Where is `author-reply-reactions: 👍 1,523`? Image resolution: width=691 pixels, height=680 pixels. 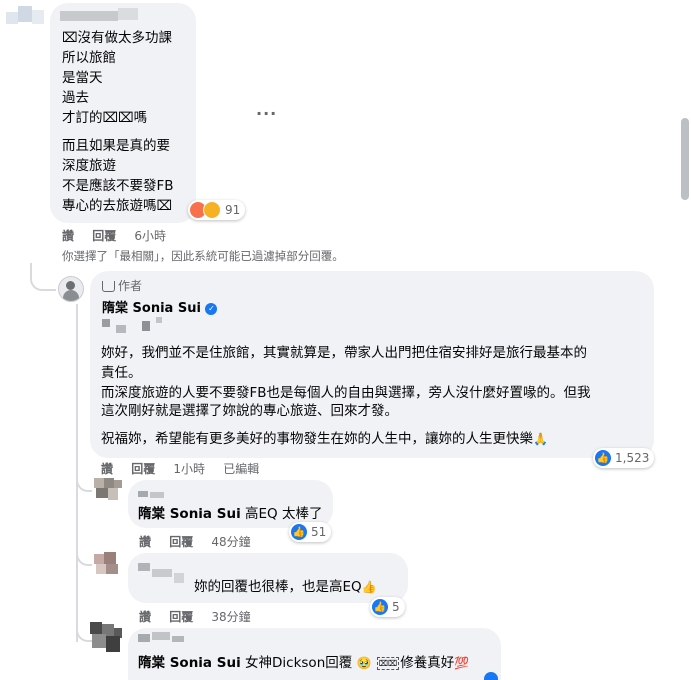 author-reply-reactions: 👍 1,523 is located at coordinates (624, 458).